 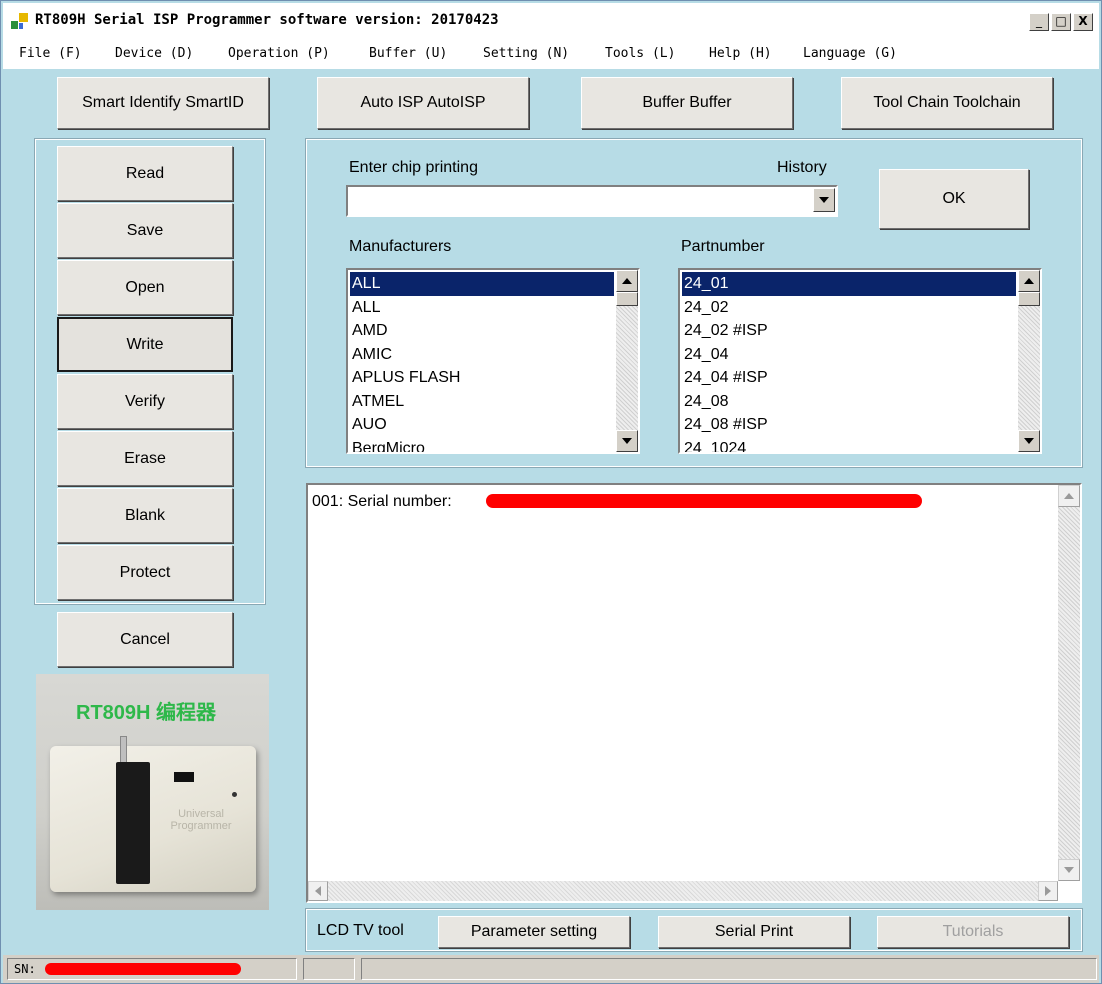 I want to click on partnumber-scrollbar, so click(x=1029, y=361).